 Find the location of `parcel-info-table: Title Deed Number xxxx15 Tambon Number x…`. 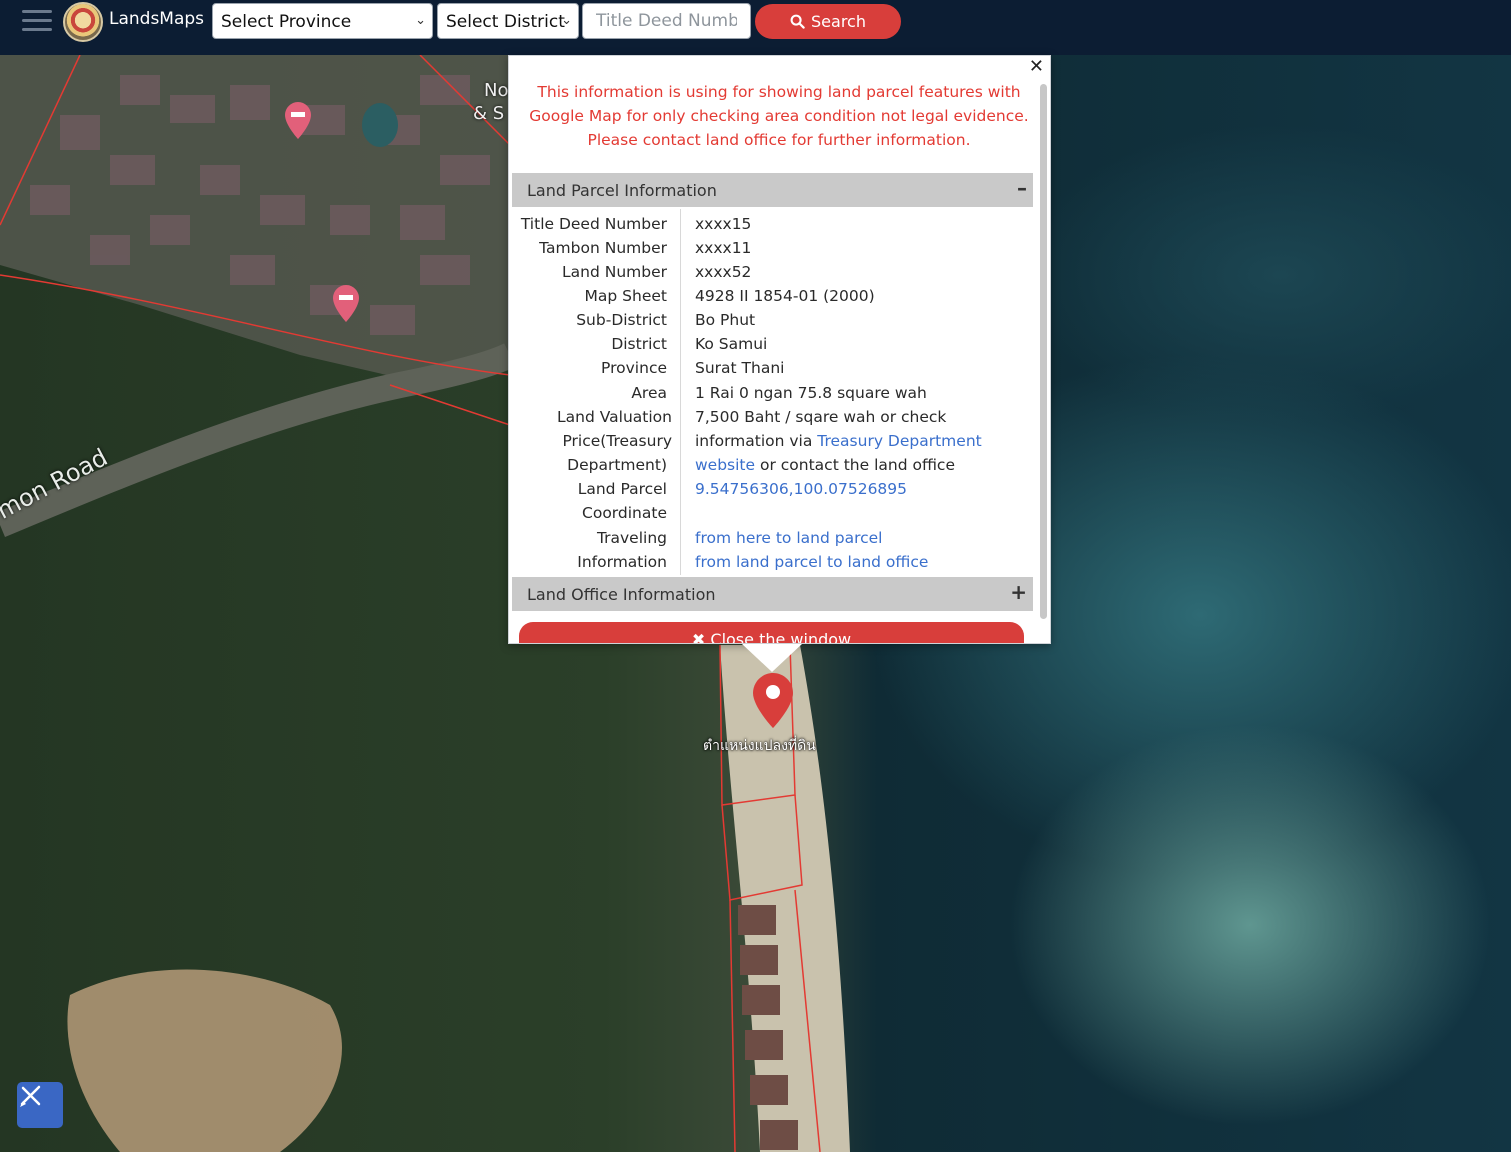

parcel-info-table: Title Deed Number xxxx15 Tambon Number x… is located at coordinates (772, 392).